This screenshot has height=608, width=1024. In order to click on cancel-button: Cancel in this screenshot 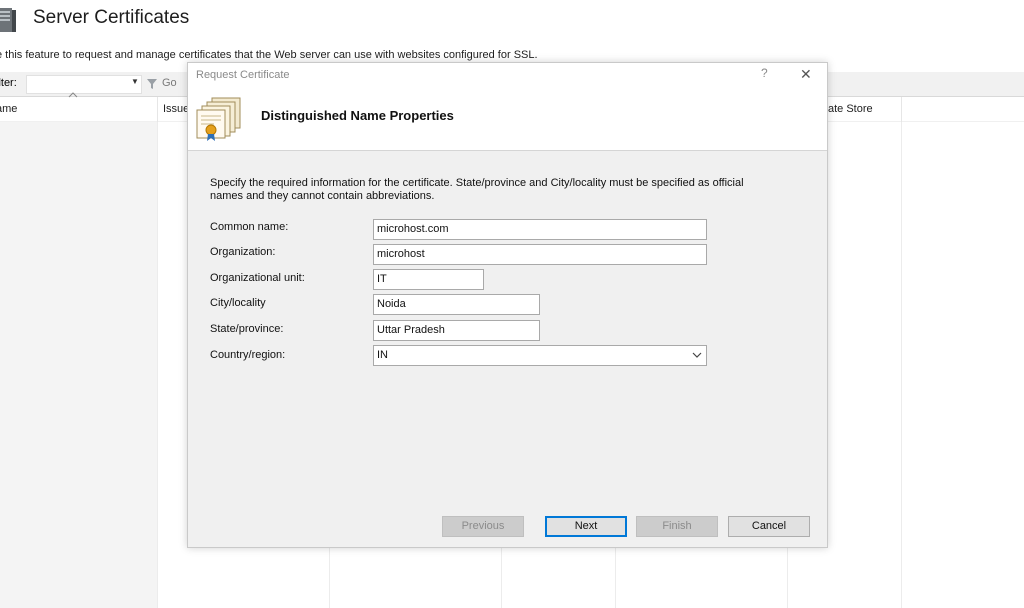, I will do `click(769, 526)`.